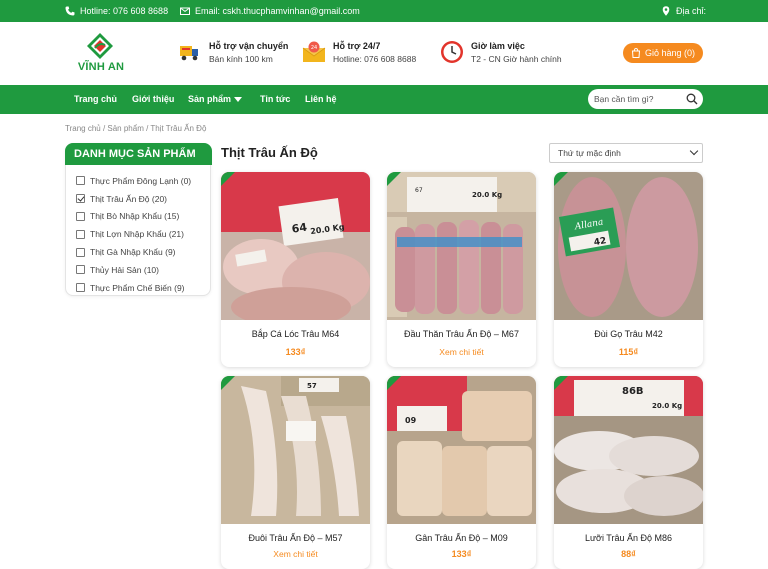 The height and width of the screenshot is (569, 768). I want to click on product-card: 09 Gân Trâu Ấn Độ – M09 133₫, so click(461, 472).